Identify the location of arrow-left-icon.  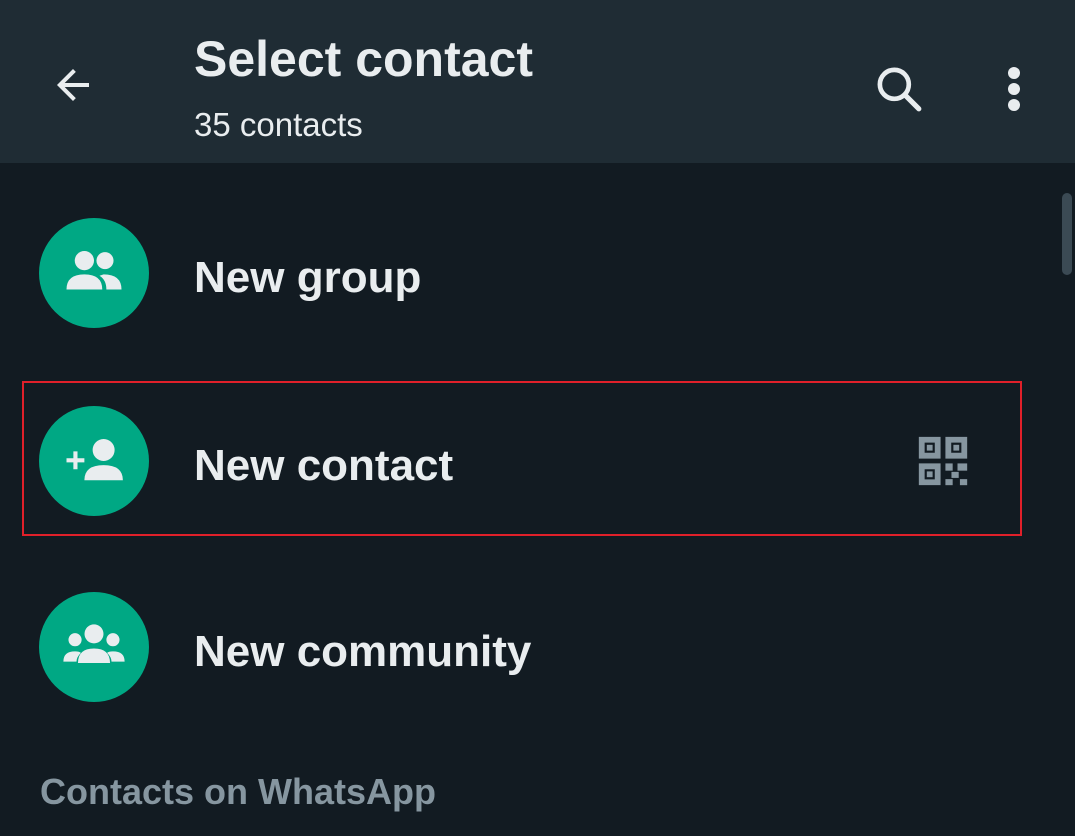
(73, 85).